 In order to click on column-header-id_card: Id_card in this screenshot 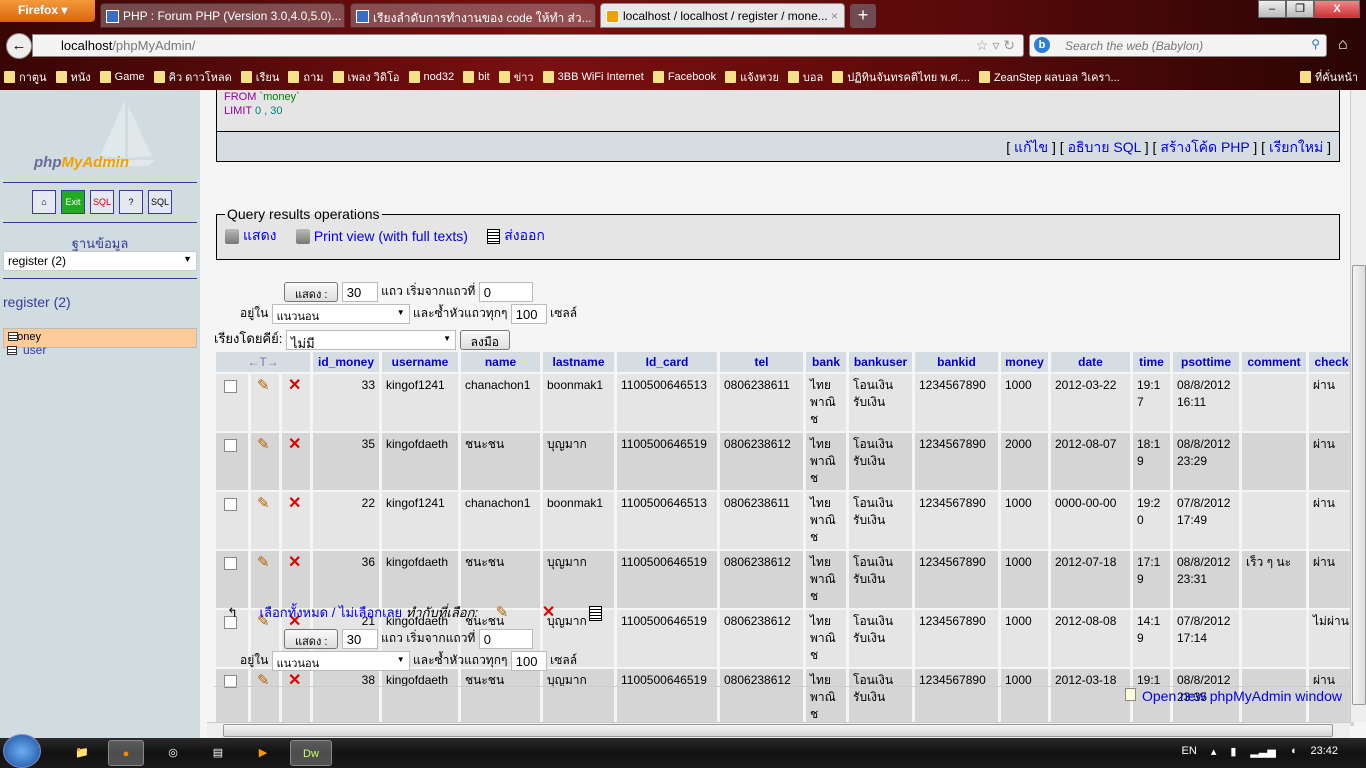, I will do `click(667, 362)`.